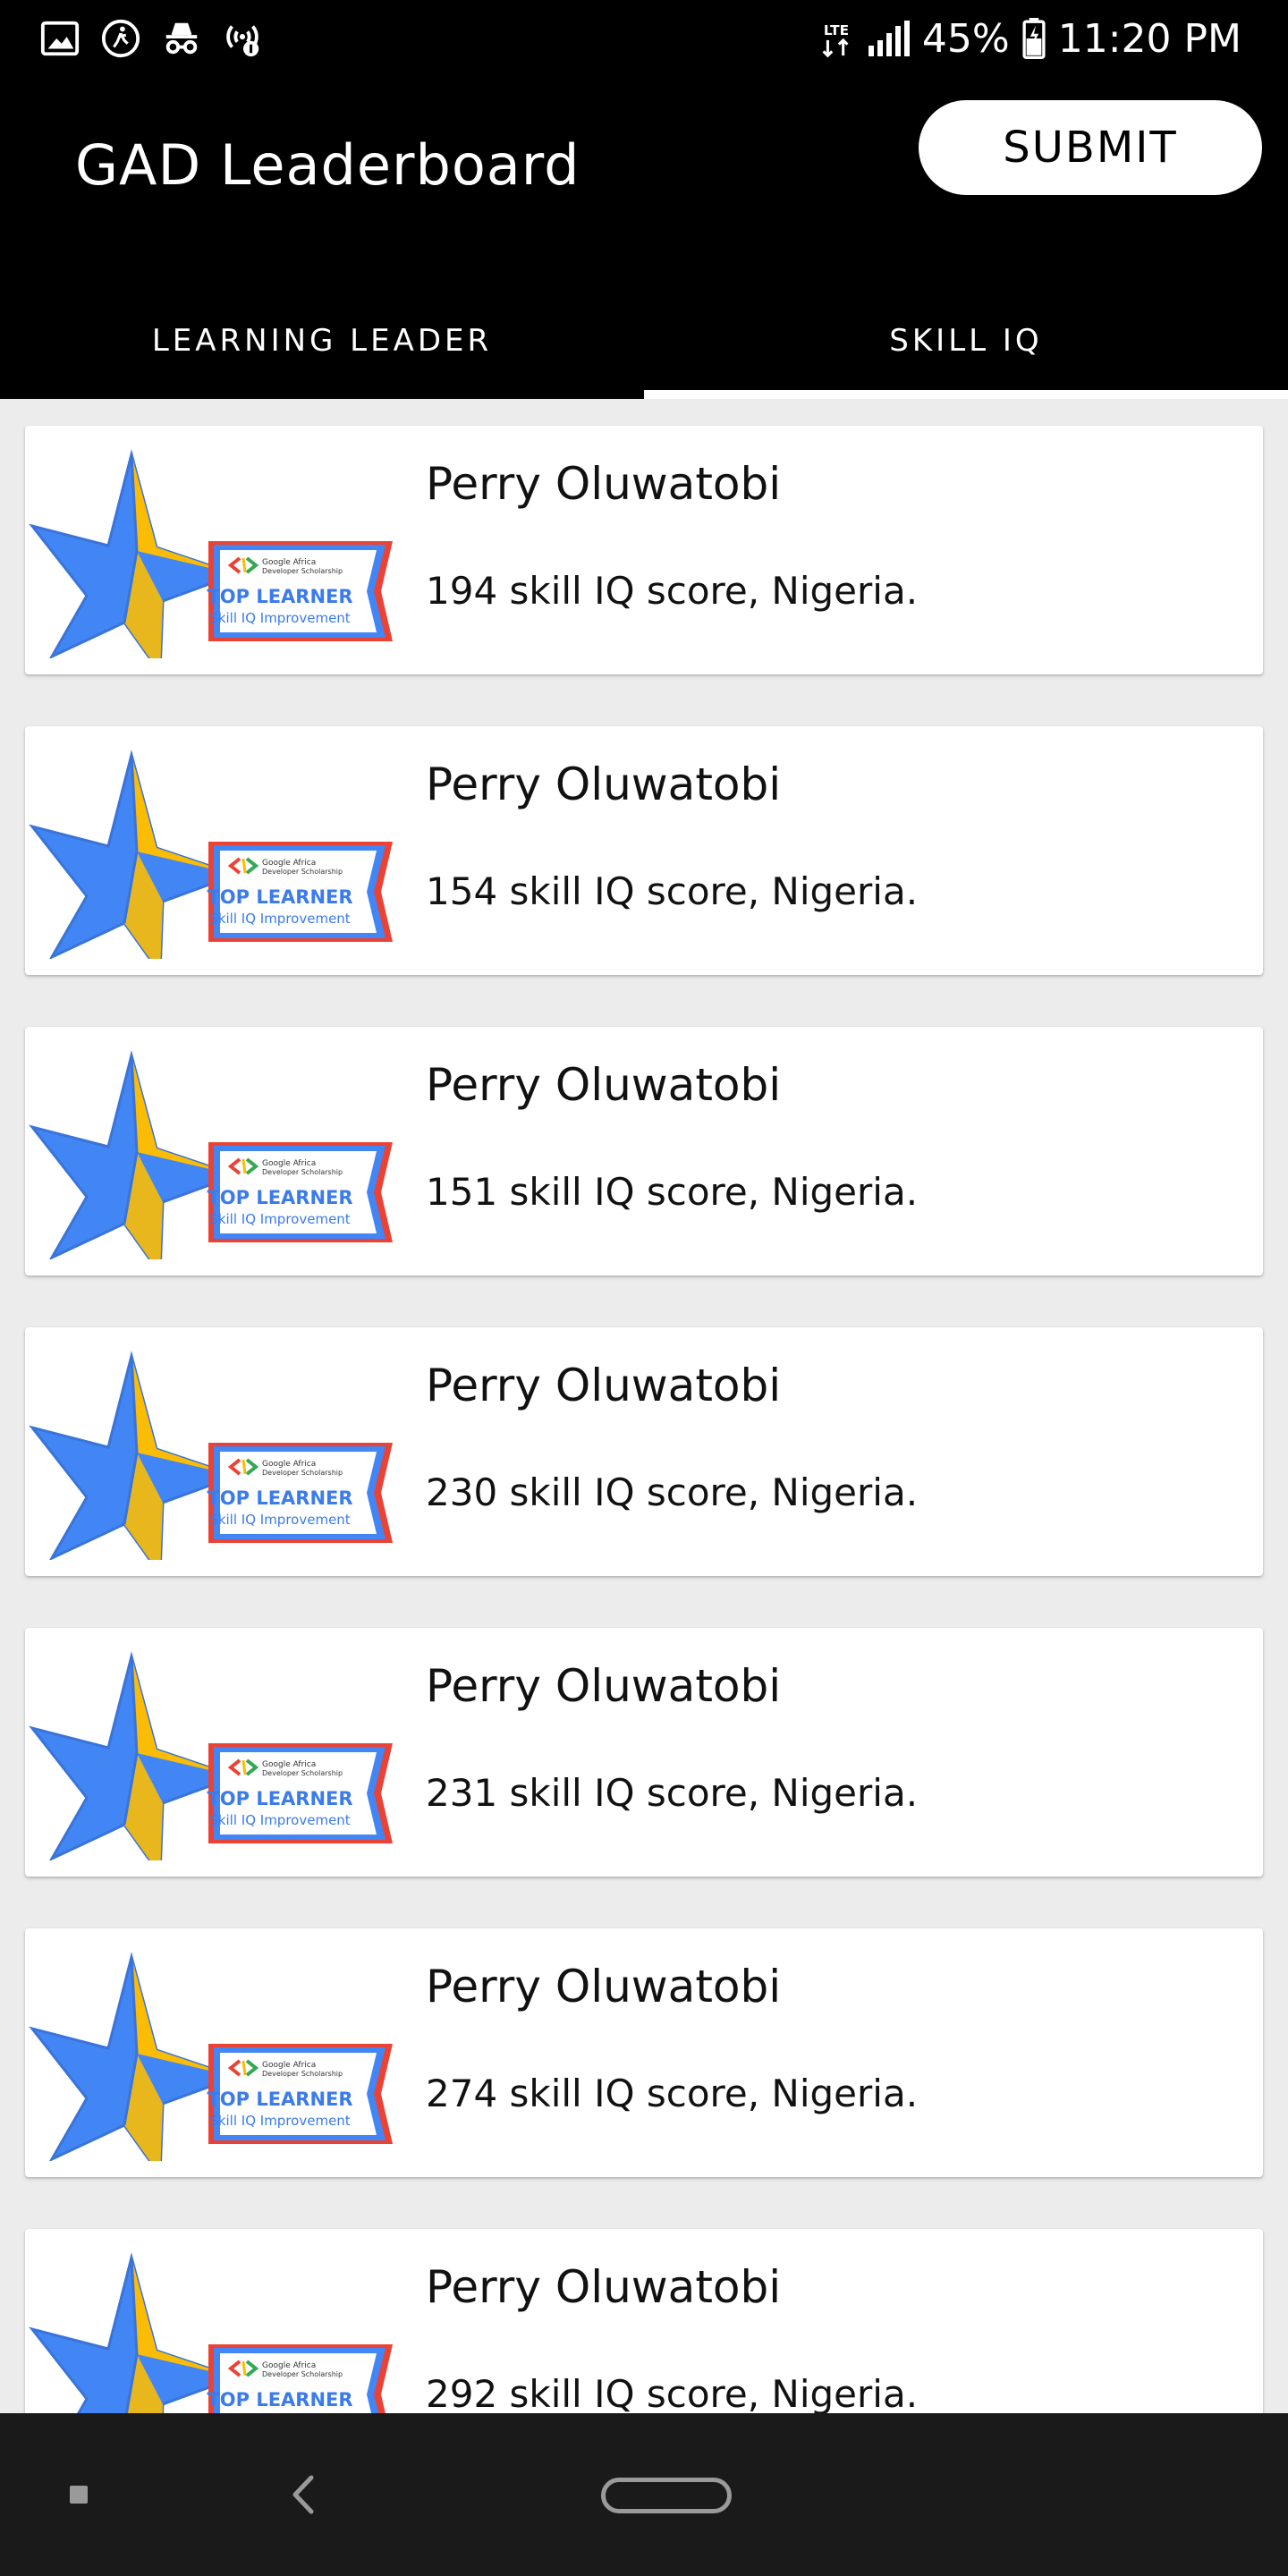 The image size is (1288, 2576). I want to click on learner-score: 230 skill IQ score, Nigeria., so click(672, 1492).